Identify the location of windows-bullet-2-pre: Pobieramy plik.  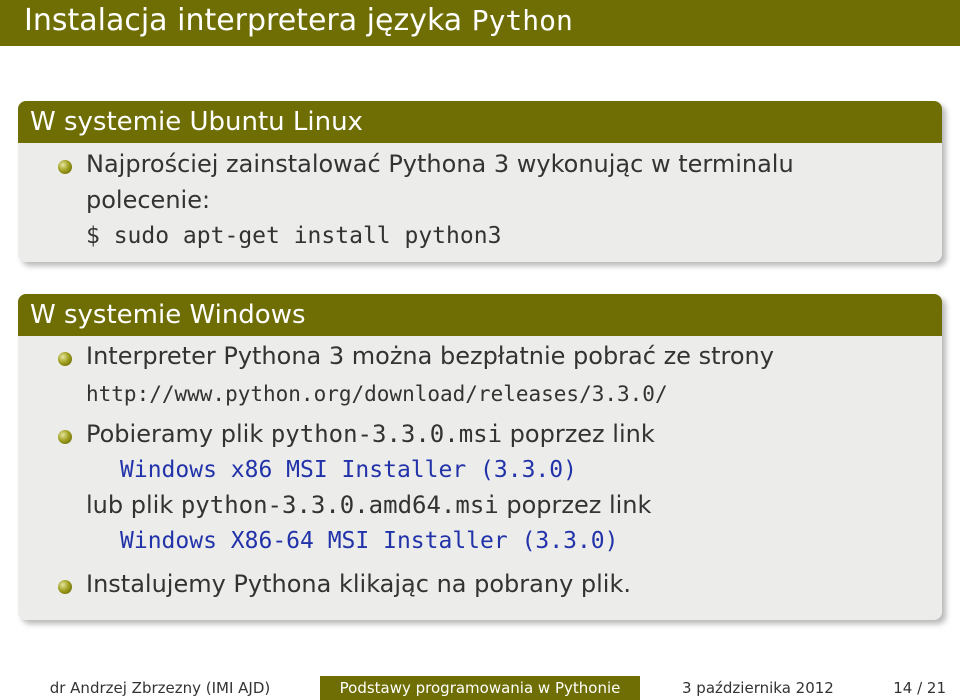
(178, 434).